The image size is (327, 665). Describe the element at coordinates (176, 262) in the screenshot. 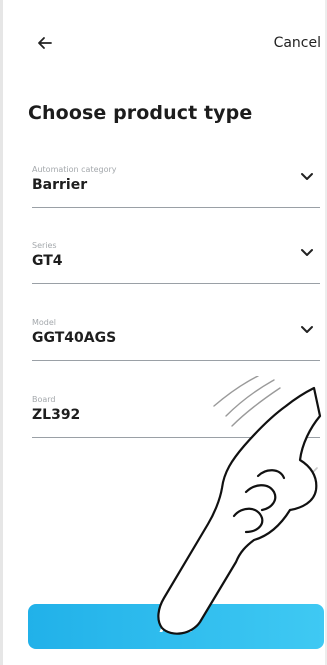

I see `series-select: Series GT4` at that location.